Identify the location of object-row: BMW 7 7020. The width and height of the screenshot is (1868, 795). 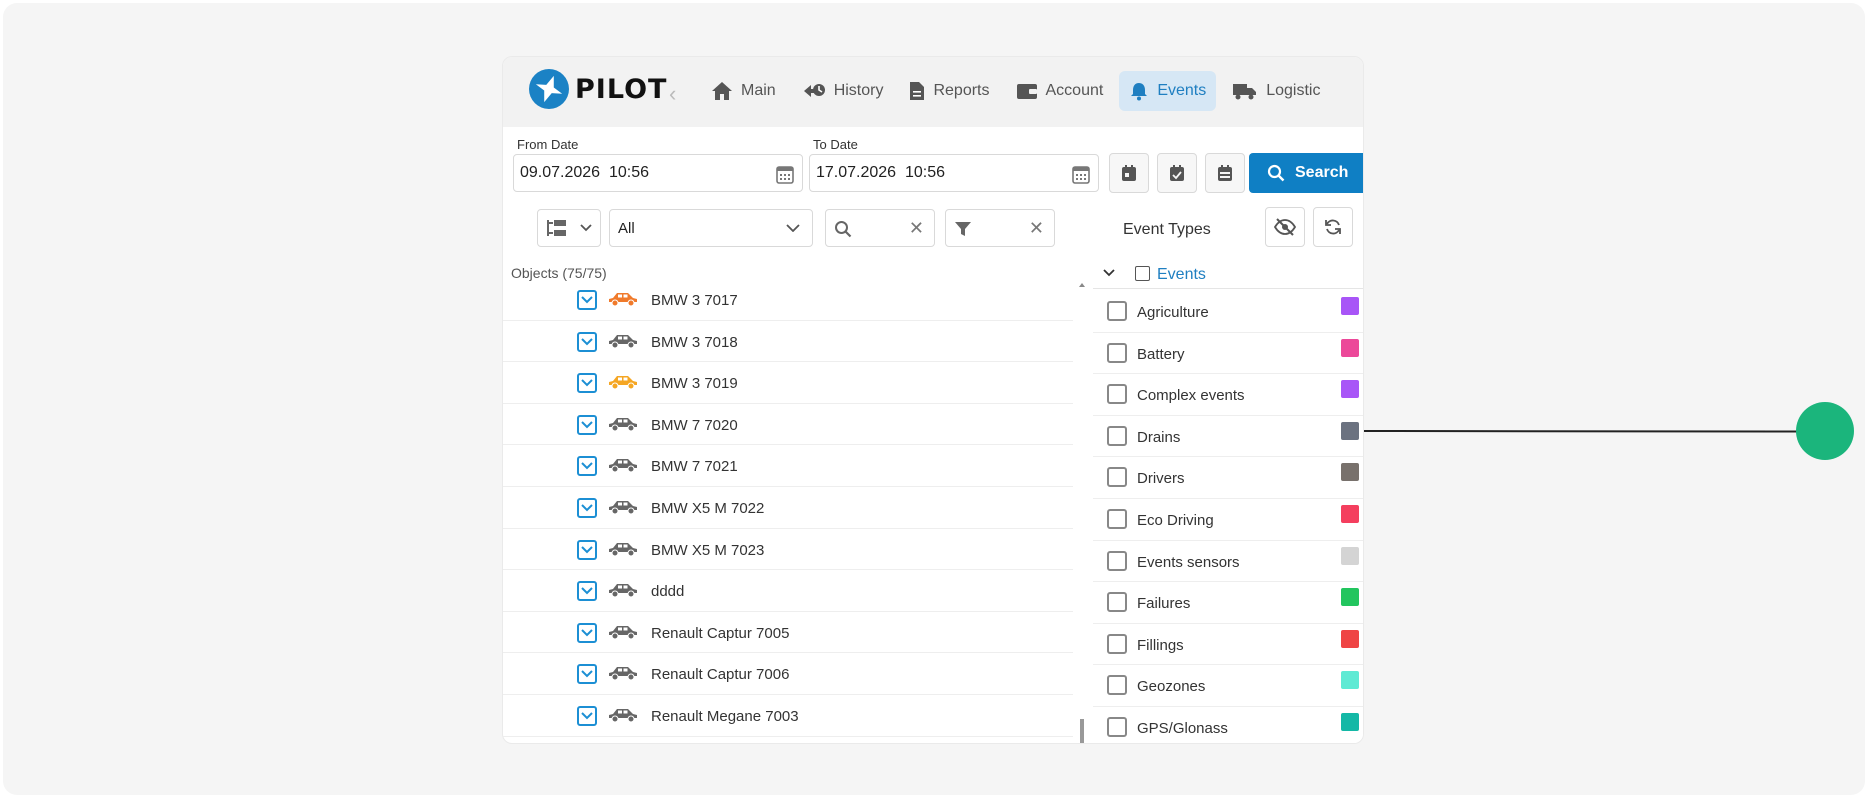
(788, 425).